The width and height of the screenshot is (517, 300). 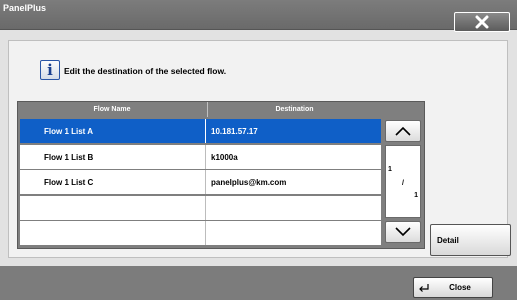 What do you see at coordinates (470, 240) in the screenshot?
I see `detail-button: Detail` at bounding box center [470, 240].